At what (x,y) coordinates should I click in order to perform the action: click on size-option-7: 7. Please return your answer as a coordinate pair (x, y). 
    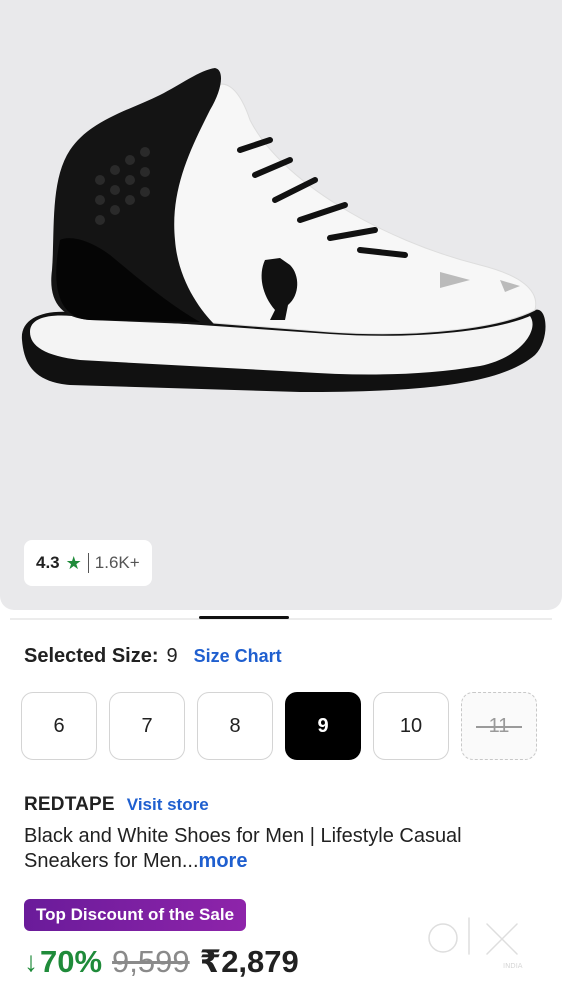
    Looking at the image, I should click on (147, 726).